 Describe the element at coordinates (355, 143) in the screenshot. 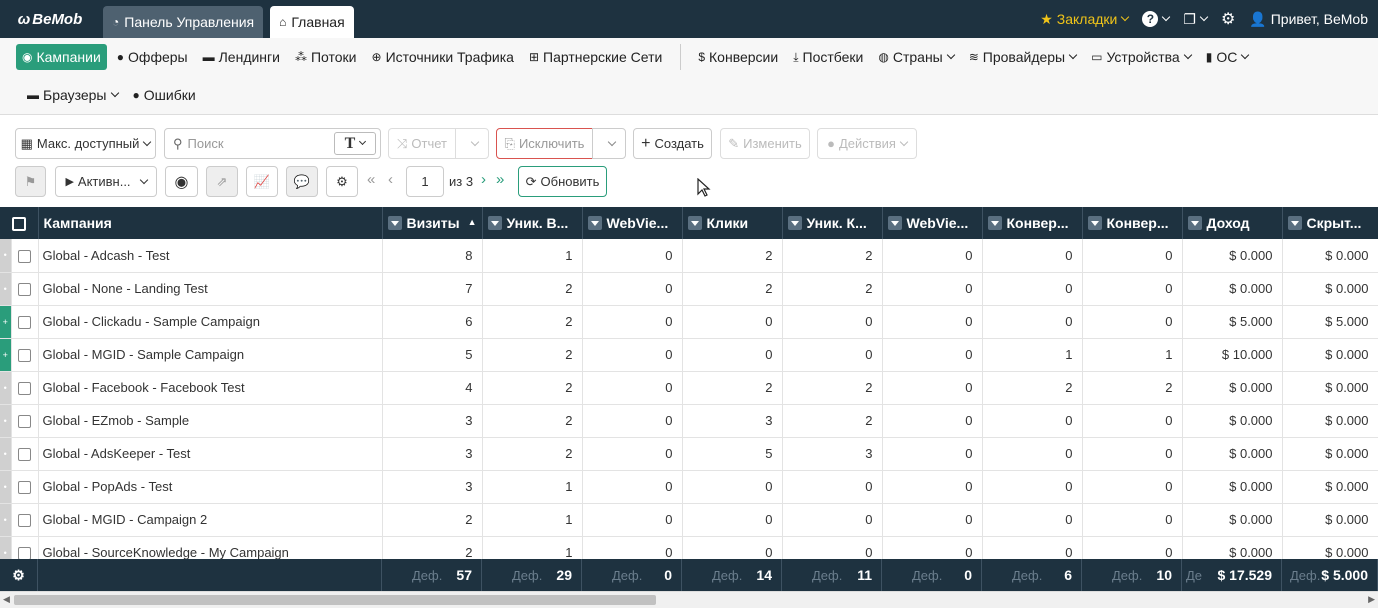

I see `text-filter-button: T` at that location.